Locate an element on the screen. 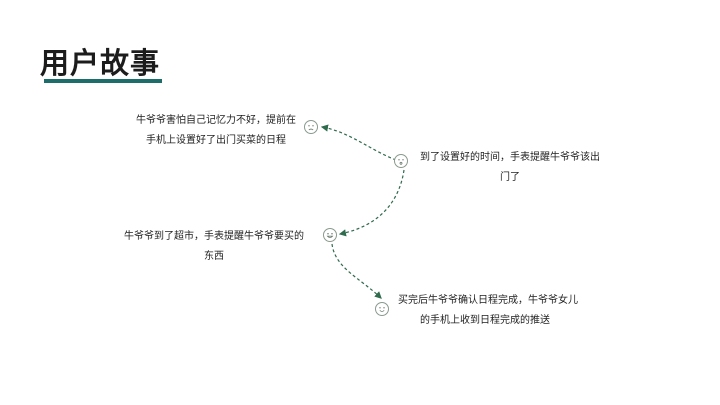  connector-step3-to-step4 is located at coordinates (356, 271).